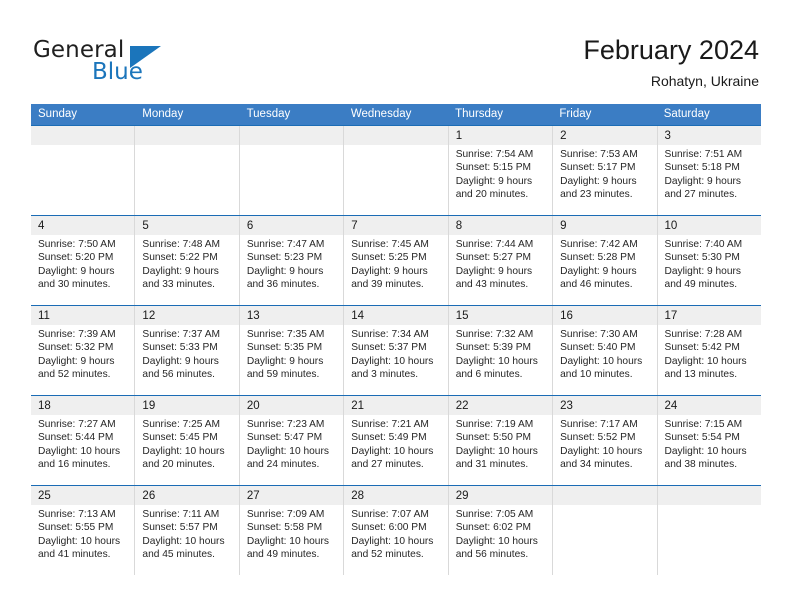 The image size is (792, 612). What do you see at coordinates (149, 406) in the screenshot?
I see `day-number: 19` at bounding box center [149, 406].